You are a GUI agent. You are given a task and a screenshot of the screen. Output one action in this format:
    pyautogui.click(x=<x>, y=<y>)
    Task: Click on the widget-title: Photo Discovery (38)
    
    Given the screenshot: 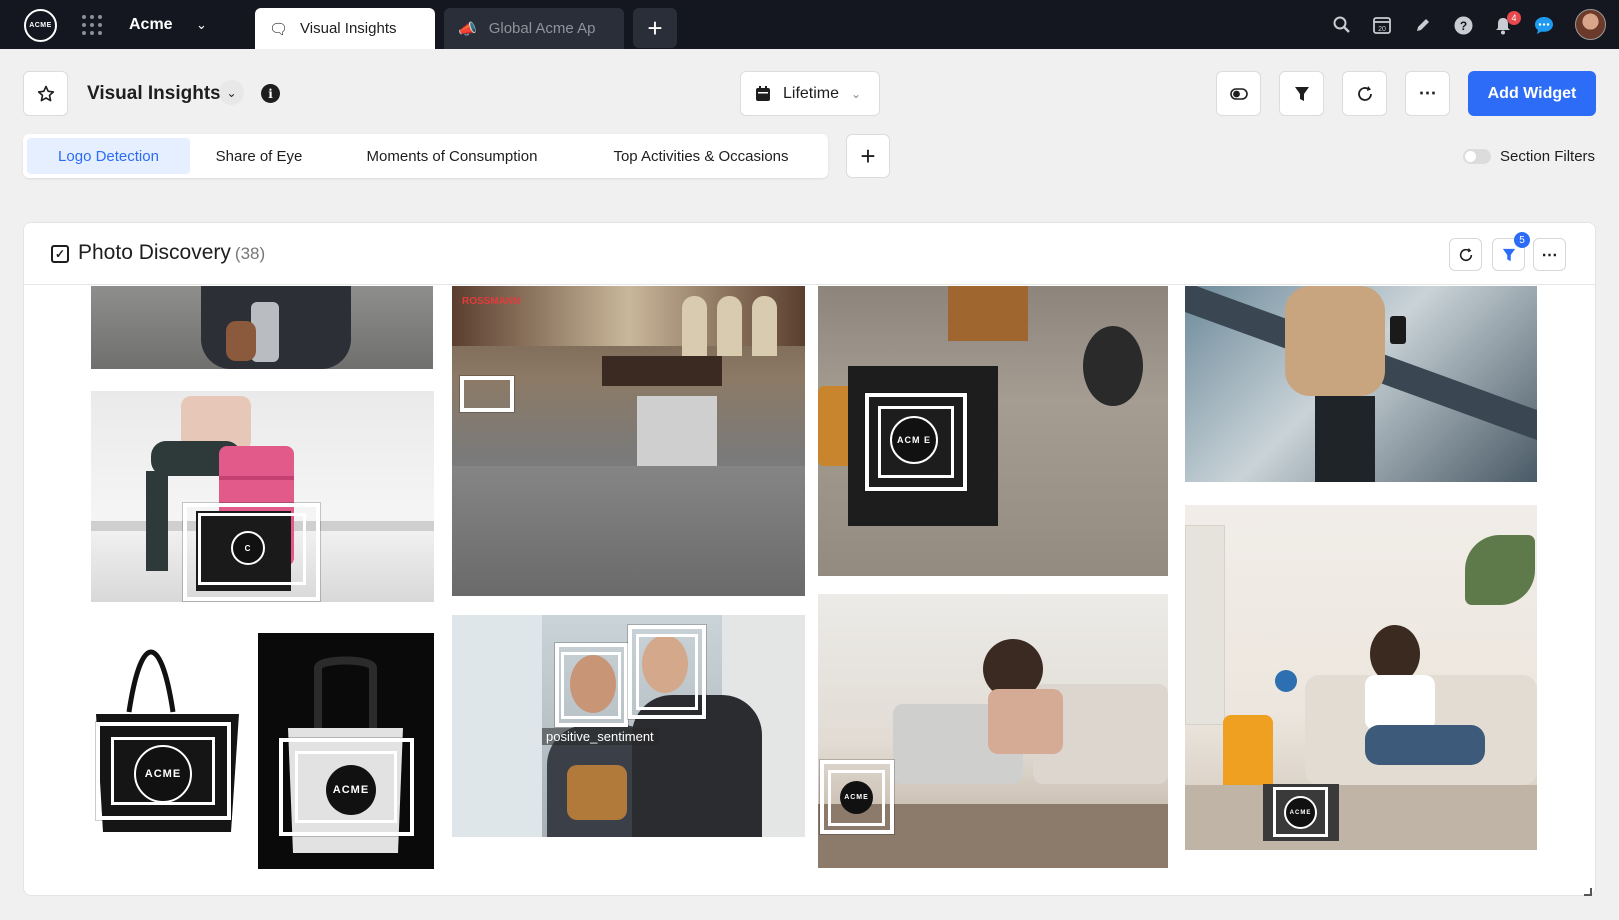 What is the action you would take?
    pyautogui.click(x=171, y=253)
    